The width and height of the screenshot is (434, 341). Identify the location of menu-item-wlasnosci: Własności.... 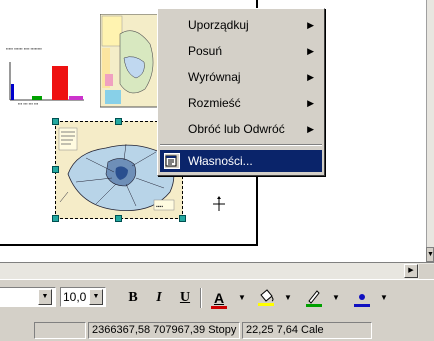
(241, 161).